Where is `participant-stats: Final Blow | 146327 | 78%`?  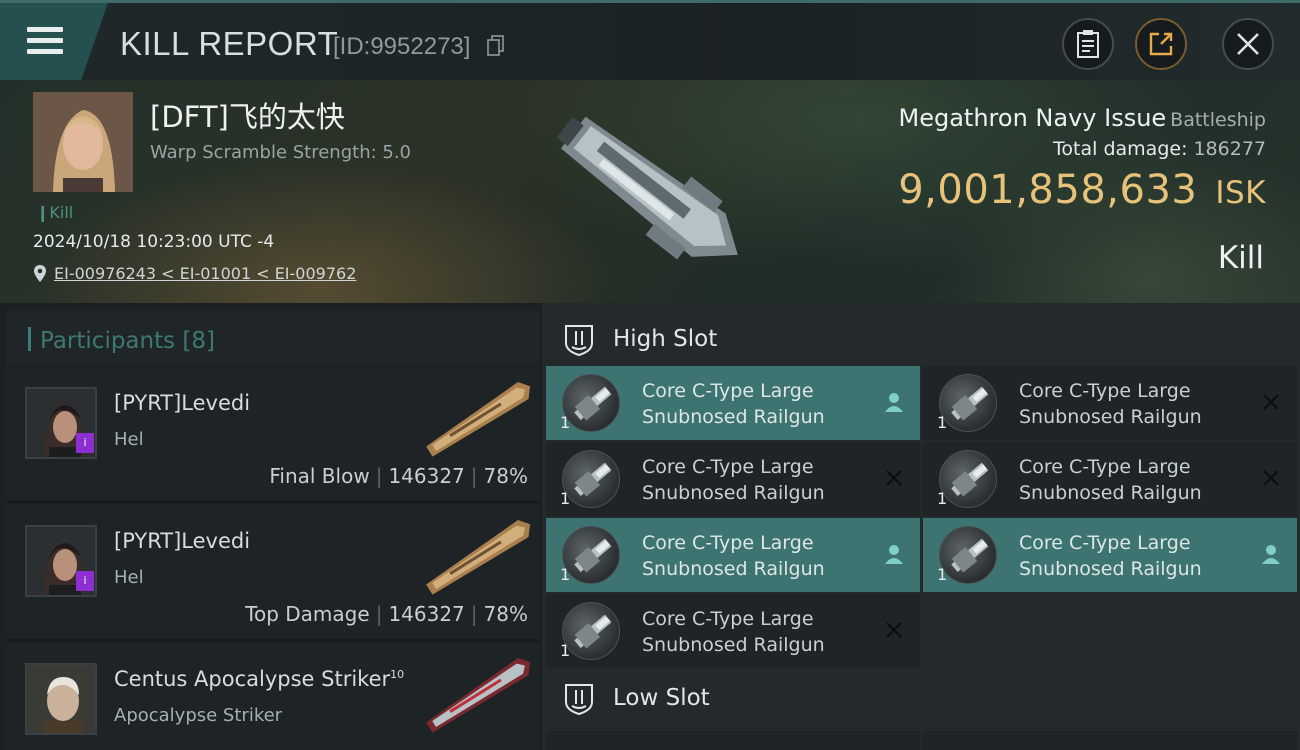
participant-stats: Final Blow | 146327 | 78% is located at coordinates (398, 476).